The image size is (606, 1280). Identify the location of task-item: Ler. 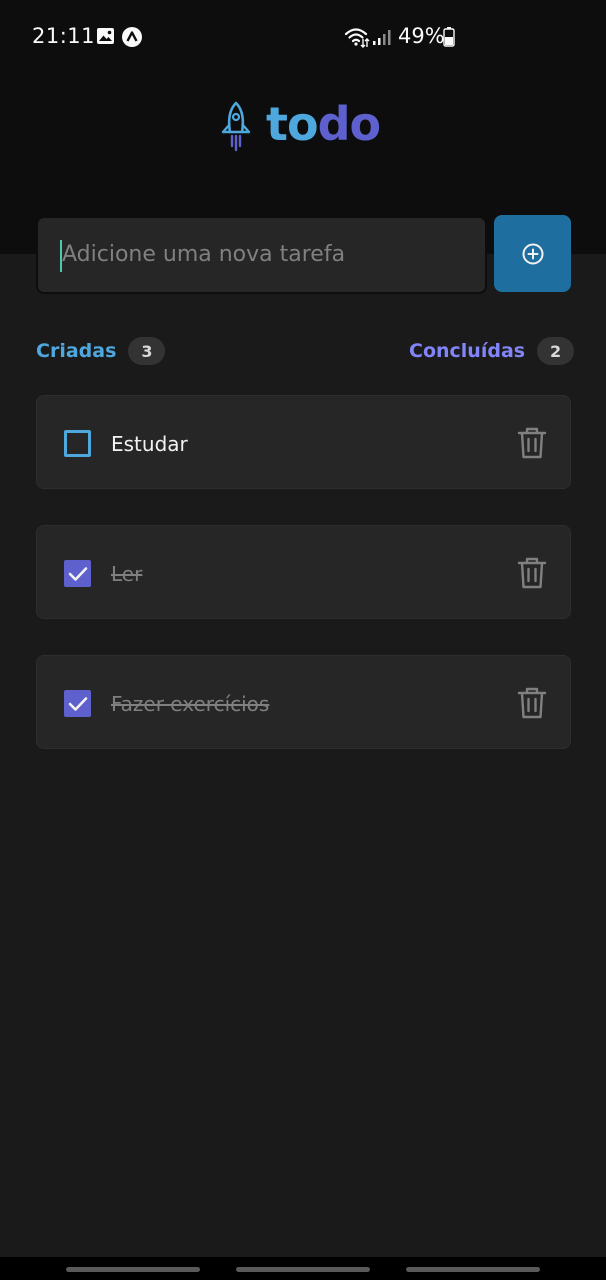
(303, 572).